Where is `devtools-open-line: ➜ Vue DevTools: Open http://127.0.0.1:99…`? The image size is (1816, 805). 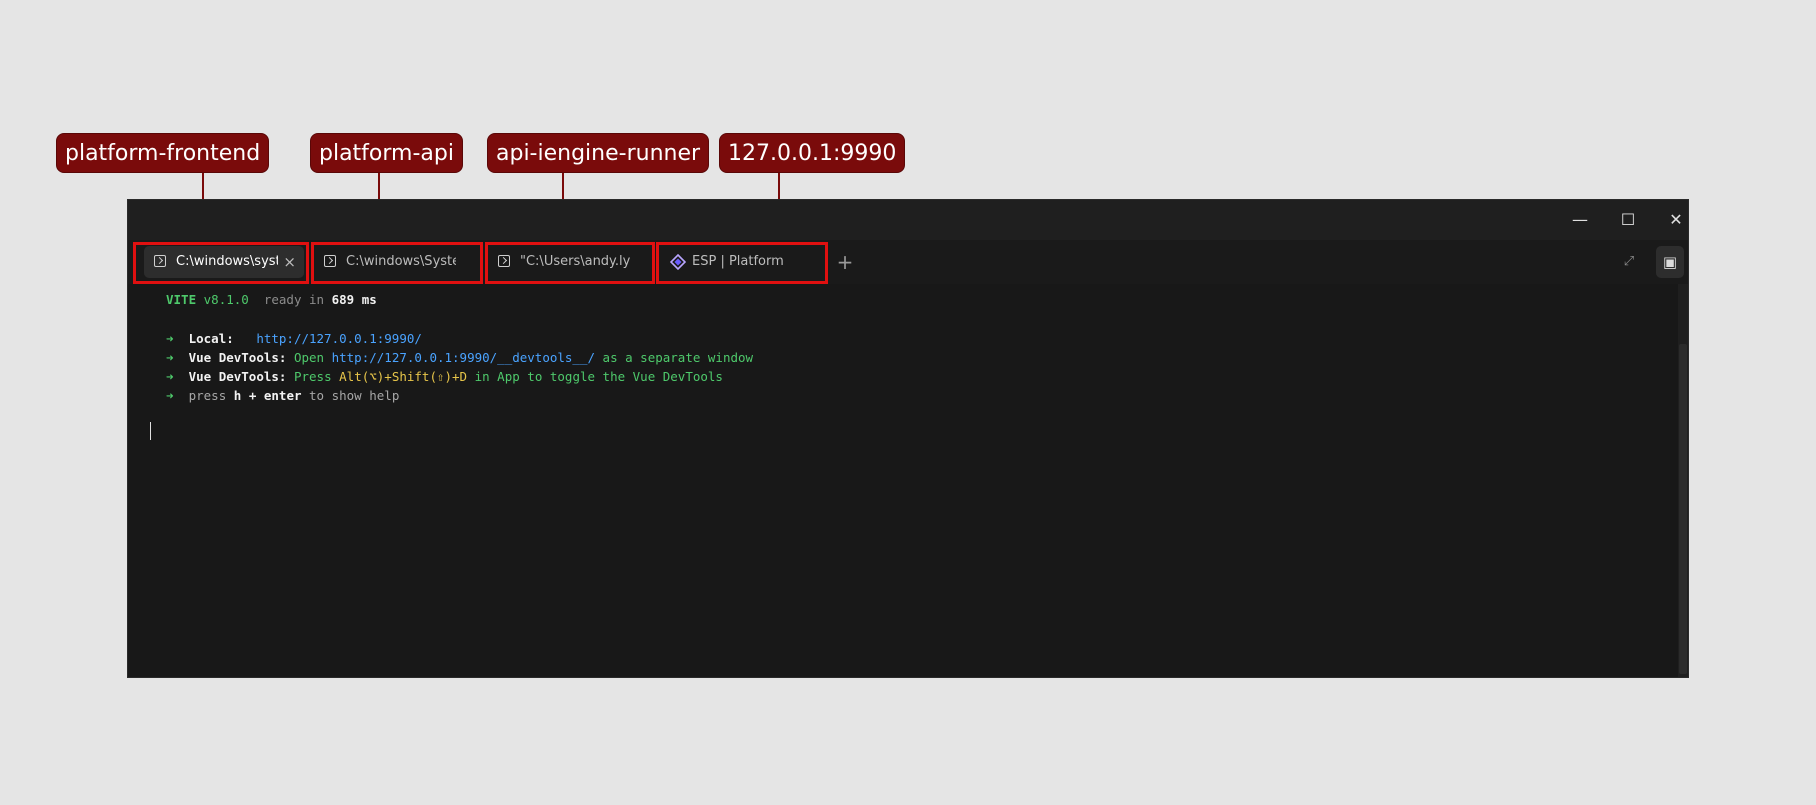
devtools-open-line: ➜ Vue DevTools: Open http://127.0.0.1:99… is located at coordinates (459, 358).